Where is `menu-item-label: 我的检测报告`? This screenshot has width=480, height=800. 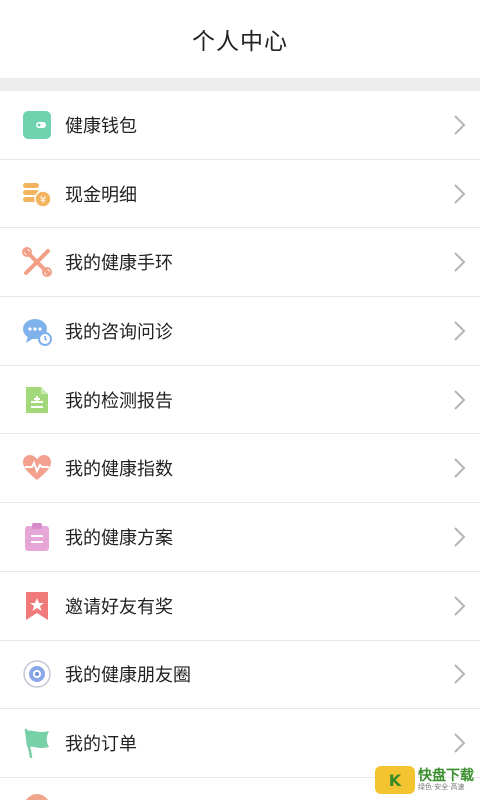 menu-item-label: 我的检测报告 is located at coordinates (119, 401).